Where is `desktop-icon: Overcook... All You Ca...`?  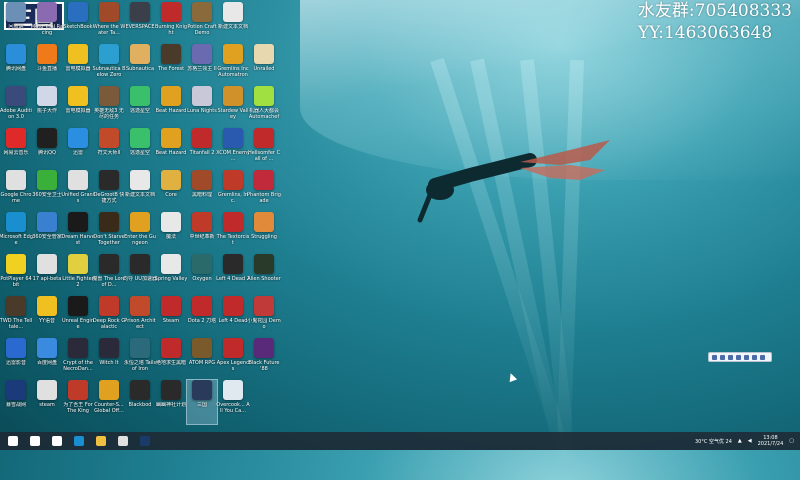
desktop-icon: Overcook... All You Ca... is located at coordinates (233, 402).